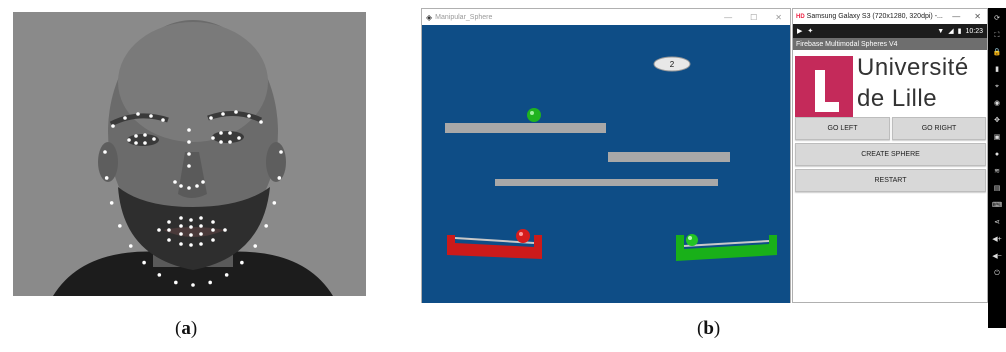 The image size is (1006, 352). Describe the element at coordinates (606, 182) in the screenshot. I see `platform-bottom` at that location.